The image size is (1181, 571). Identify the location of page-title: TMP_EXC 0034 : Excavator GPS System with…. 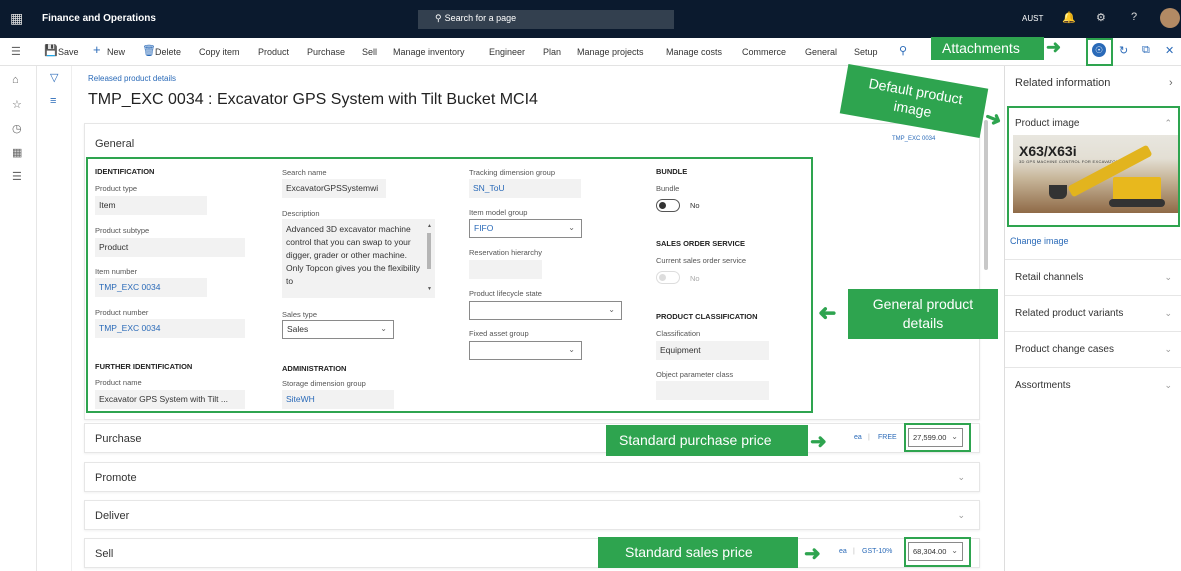
(313, 99).